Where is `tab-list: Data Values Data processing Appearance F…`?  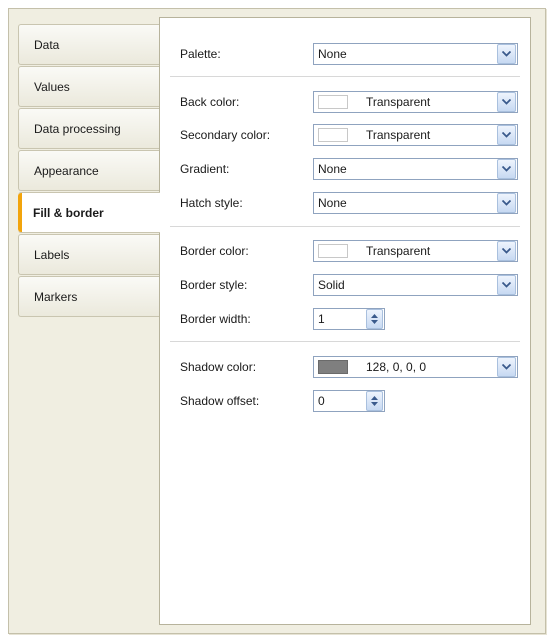
tab-list: Data Values Data processing Appearance F… is located at coordinates (89, 171).